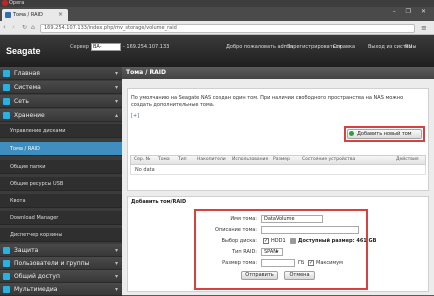  What do you see at coordinates (146, 72) in the screenshot?
I see `page-title: Тома / RAID` at bounding box center [146, 72].